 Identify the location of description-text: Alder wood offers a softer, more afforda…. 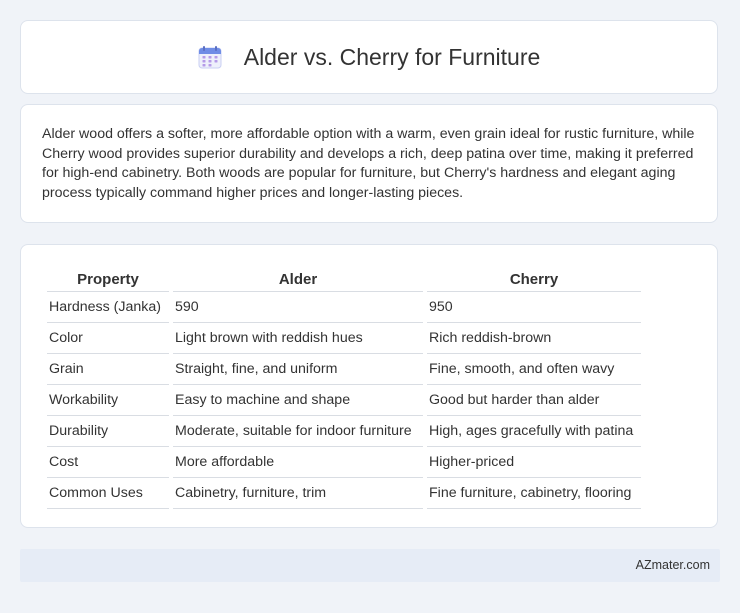
(368, 163).